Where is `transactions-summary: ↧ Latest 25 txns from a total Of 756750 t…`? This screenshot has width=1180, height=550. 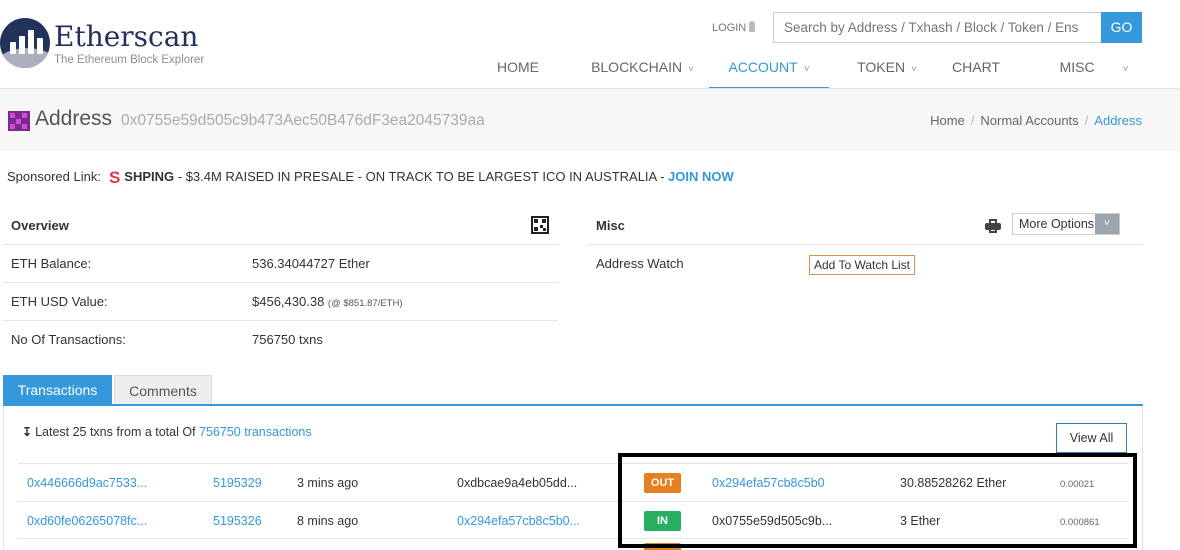 transactions-summary: ↧ Latest 25 txns from a total Of 756750 t… is located at coordinates (167, 432).